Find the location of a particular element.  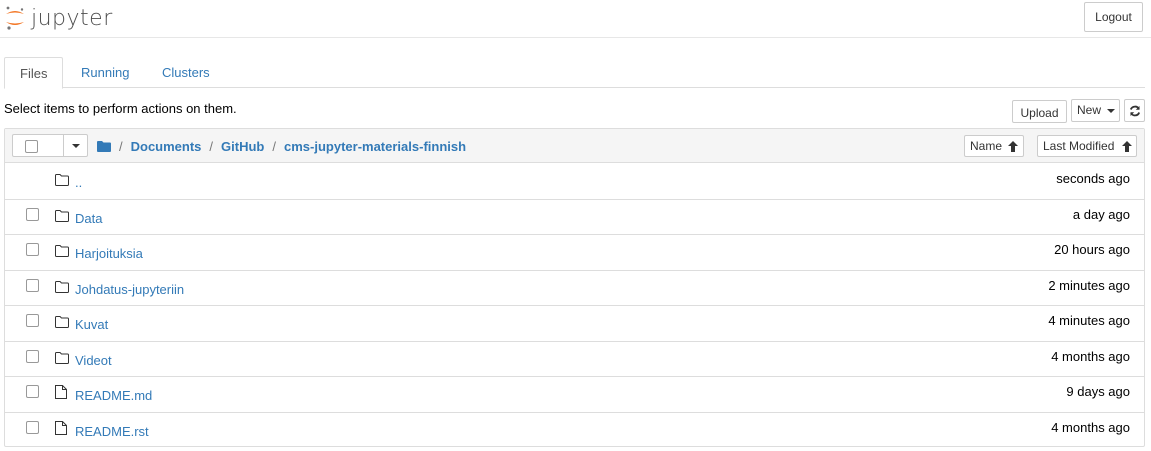

file-name-link: Kuvat is located at coordinates (91, 324).